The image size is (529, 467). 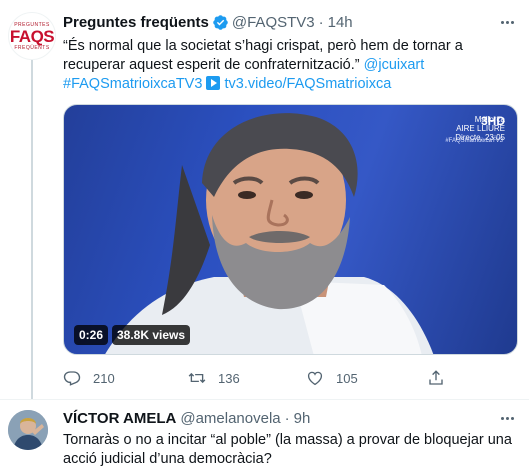 I want to click on reply-button: 210, so click(x=89, y=378).